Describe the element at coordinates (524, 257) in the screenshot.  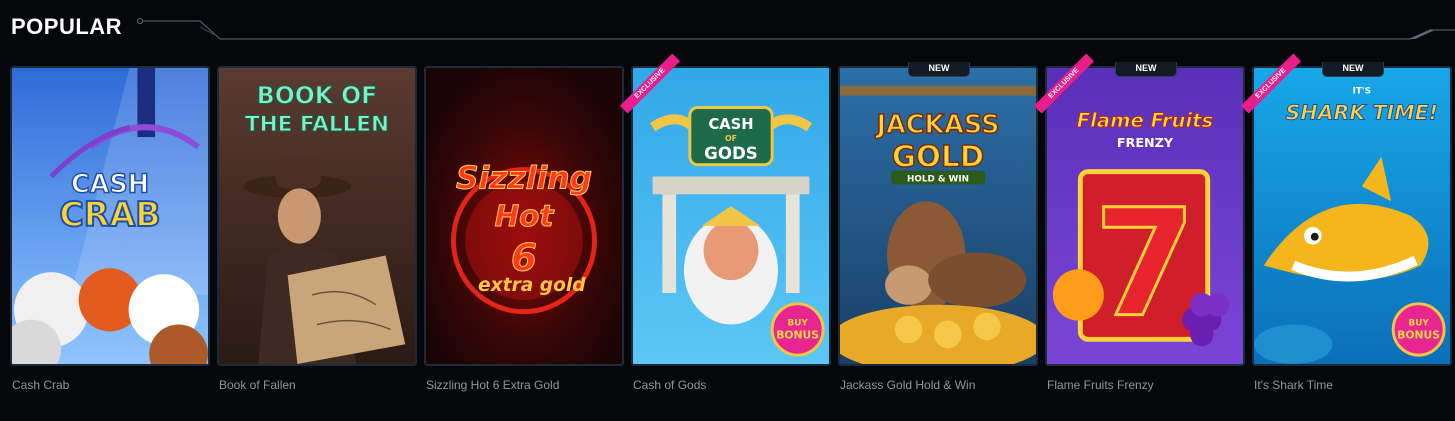
I see `game-art-logo-line: 6` at that location.